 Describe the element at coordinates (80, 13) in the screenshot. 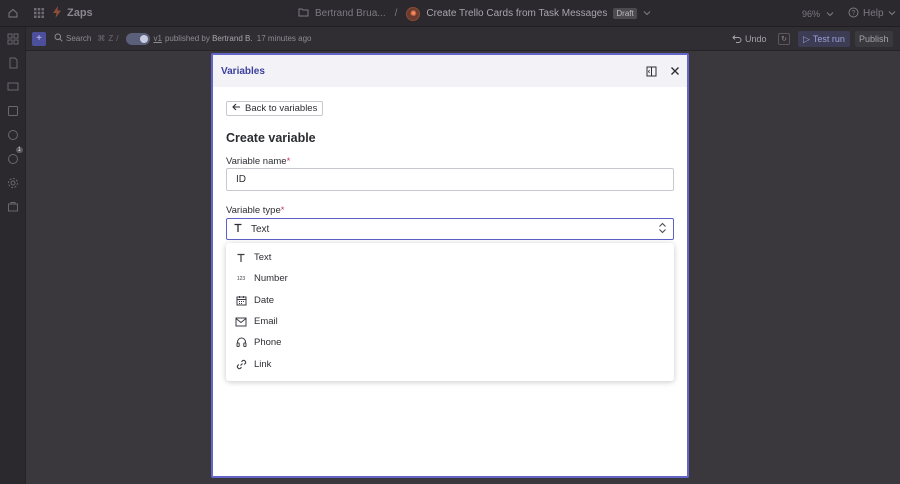

I see `brand-label: Zaps` at that location.